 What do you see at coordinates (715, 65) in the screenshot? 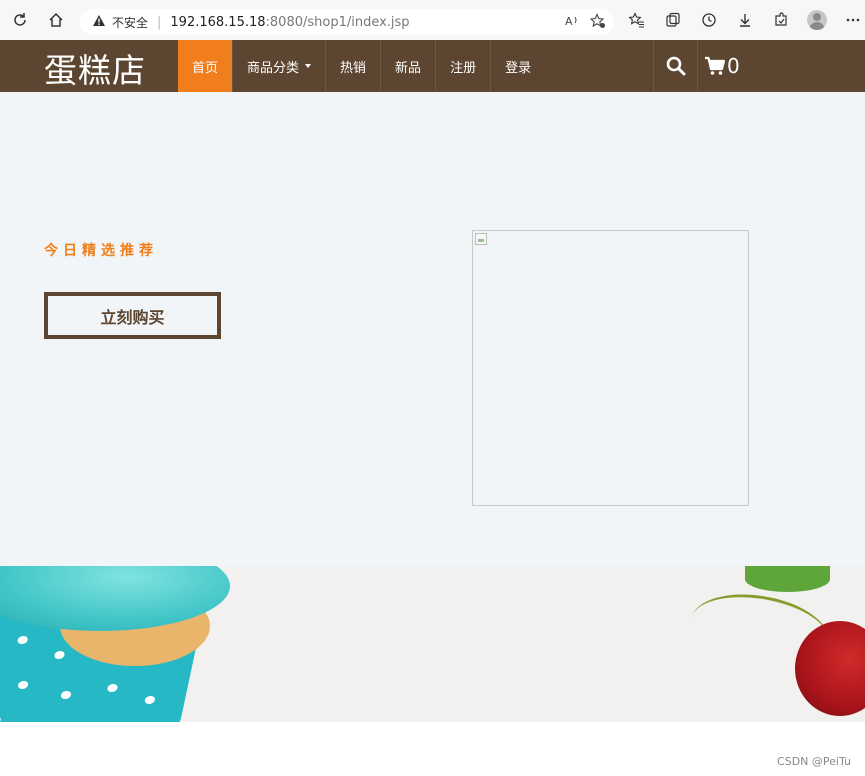
I see `cart-icon` at bounding box center [715, 65].